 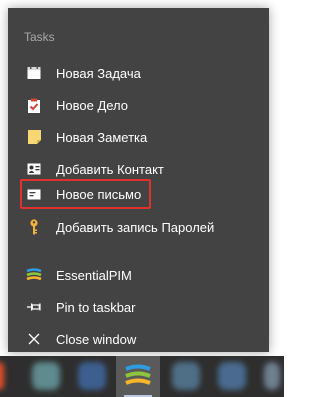 What do you see at coordinates (34, 169) in the screenshot?
I see `contact-card-icon` at bounding box center [34, 169].